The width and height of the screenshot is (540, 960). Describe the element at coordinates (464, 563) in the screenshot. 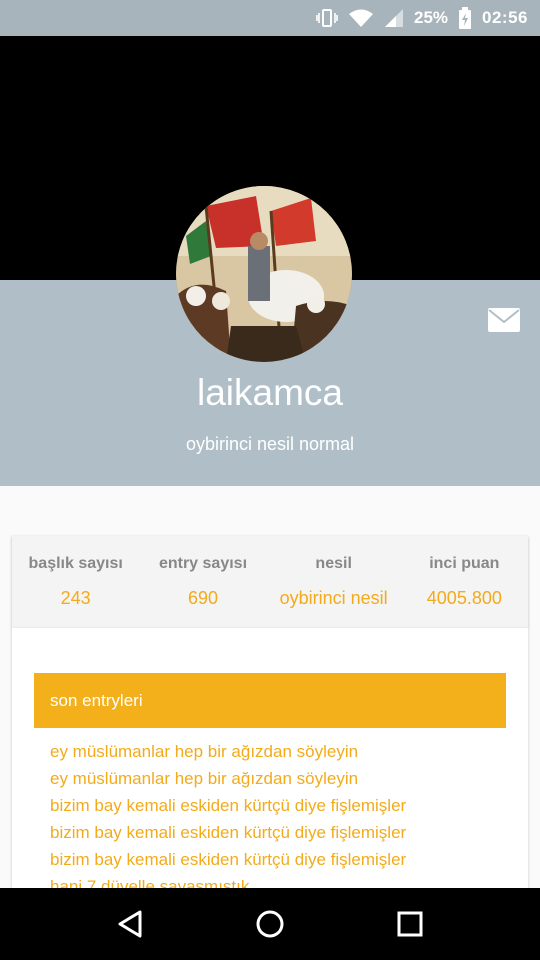

I see `stat-label: inci puan` at that location.